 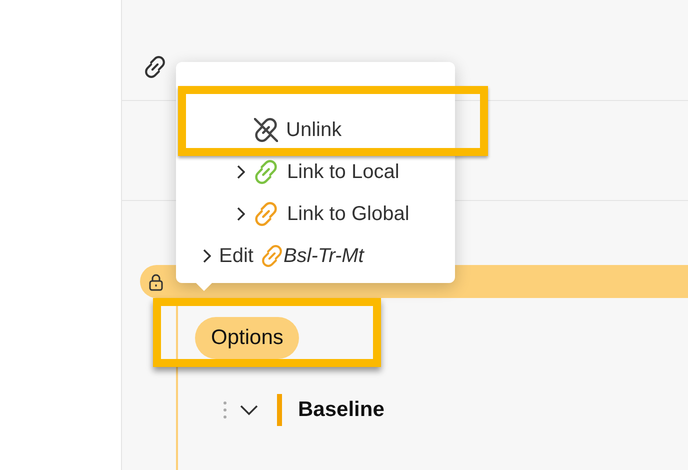 I want to click on menu-item: Unlink, so click(x=298, y=130).